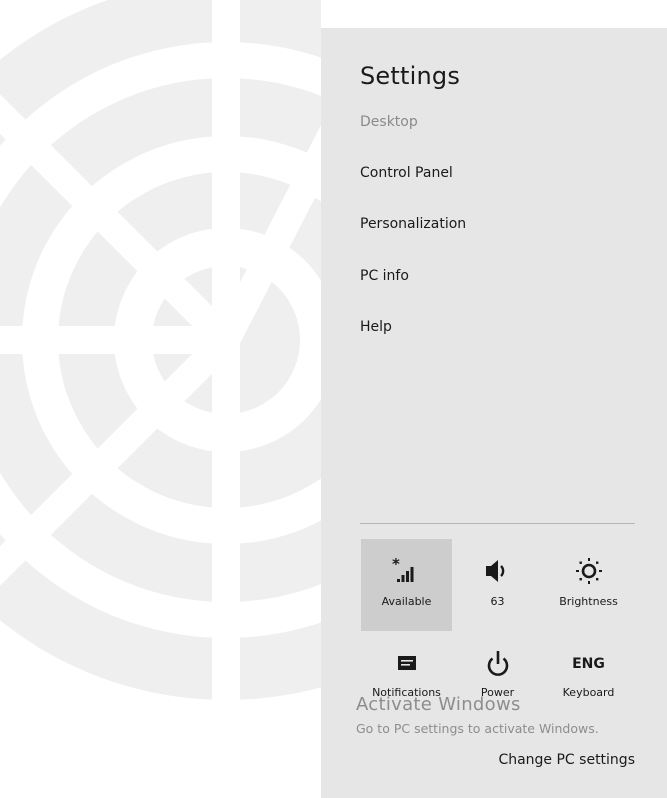  What do you see at coordinates (406, 571) in the screenshot?
I see `network-signal-icon: *` at bounding box center [406, 571].